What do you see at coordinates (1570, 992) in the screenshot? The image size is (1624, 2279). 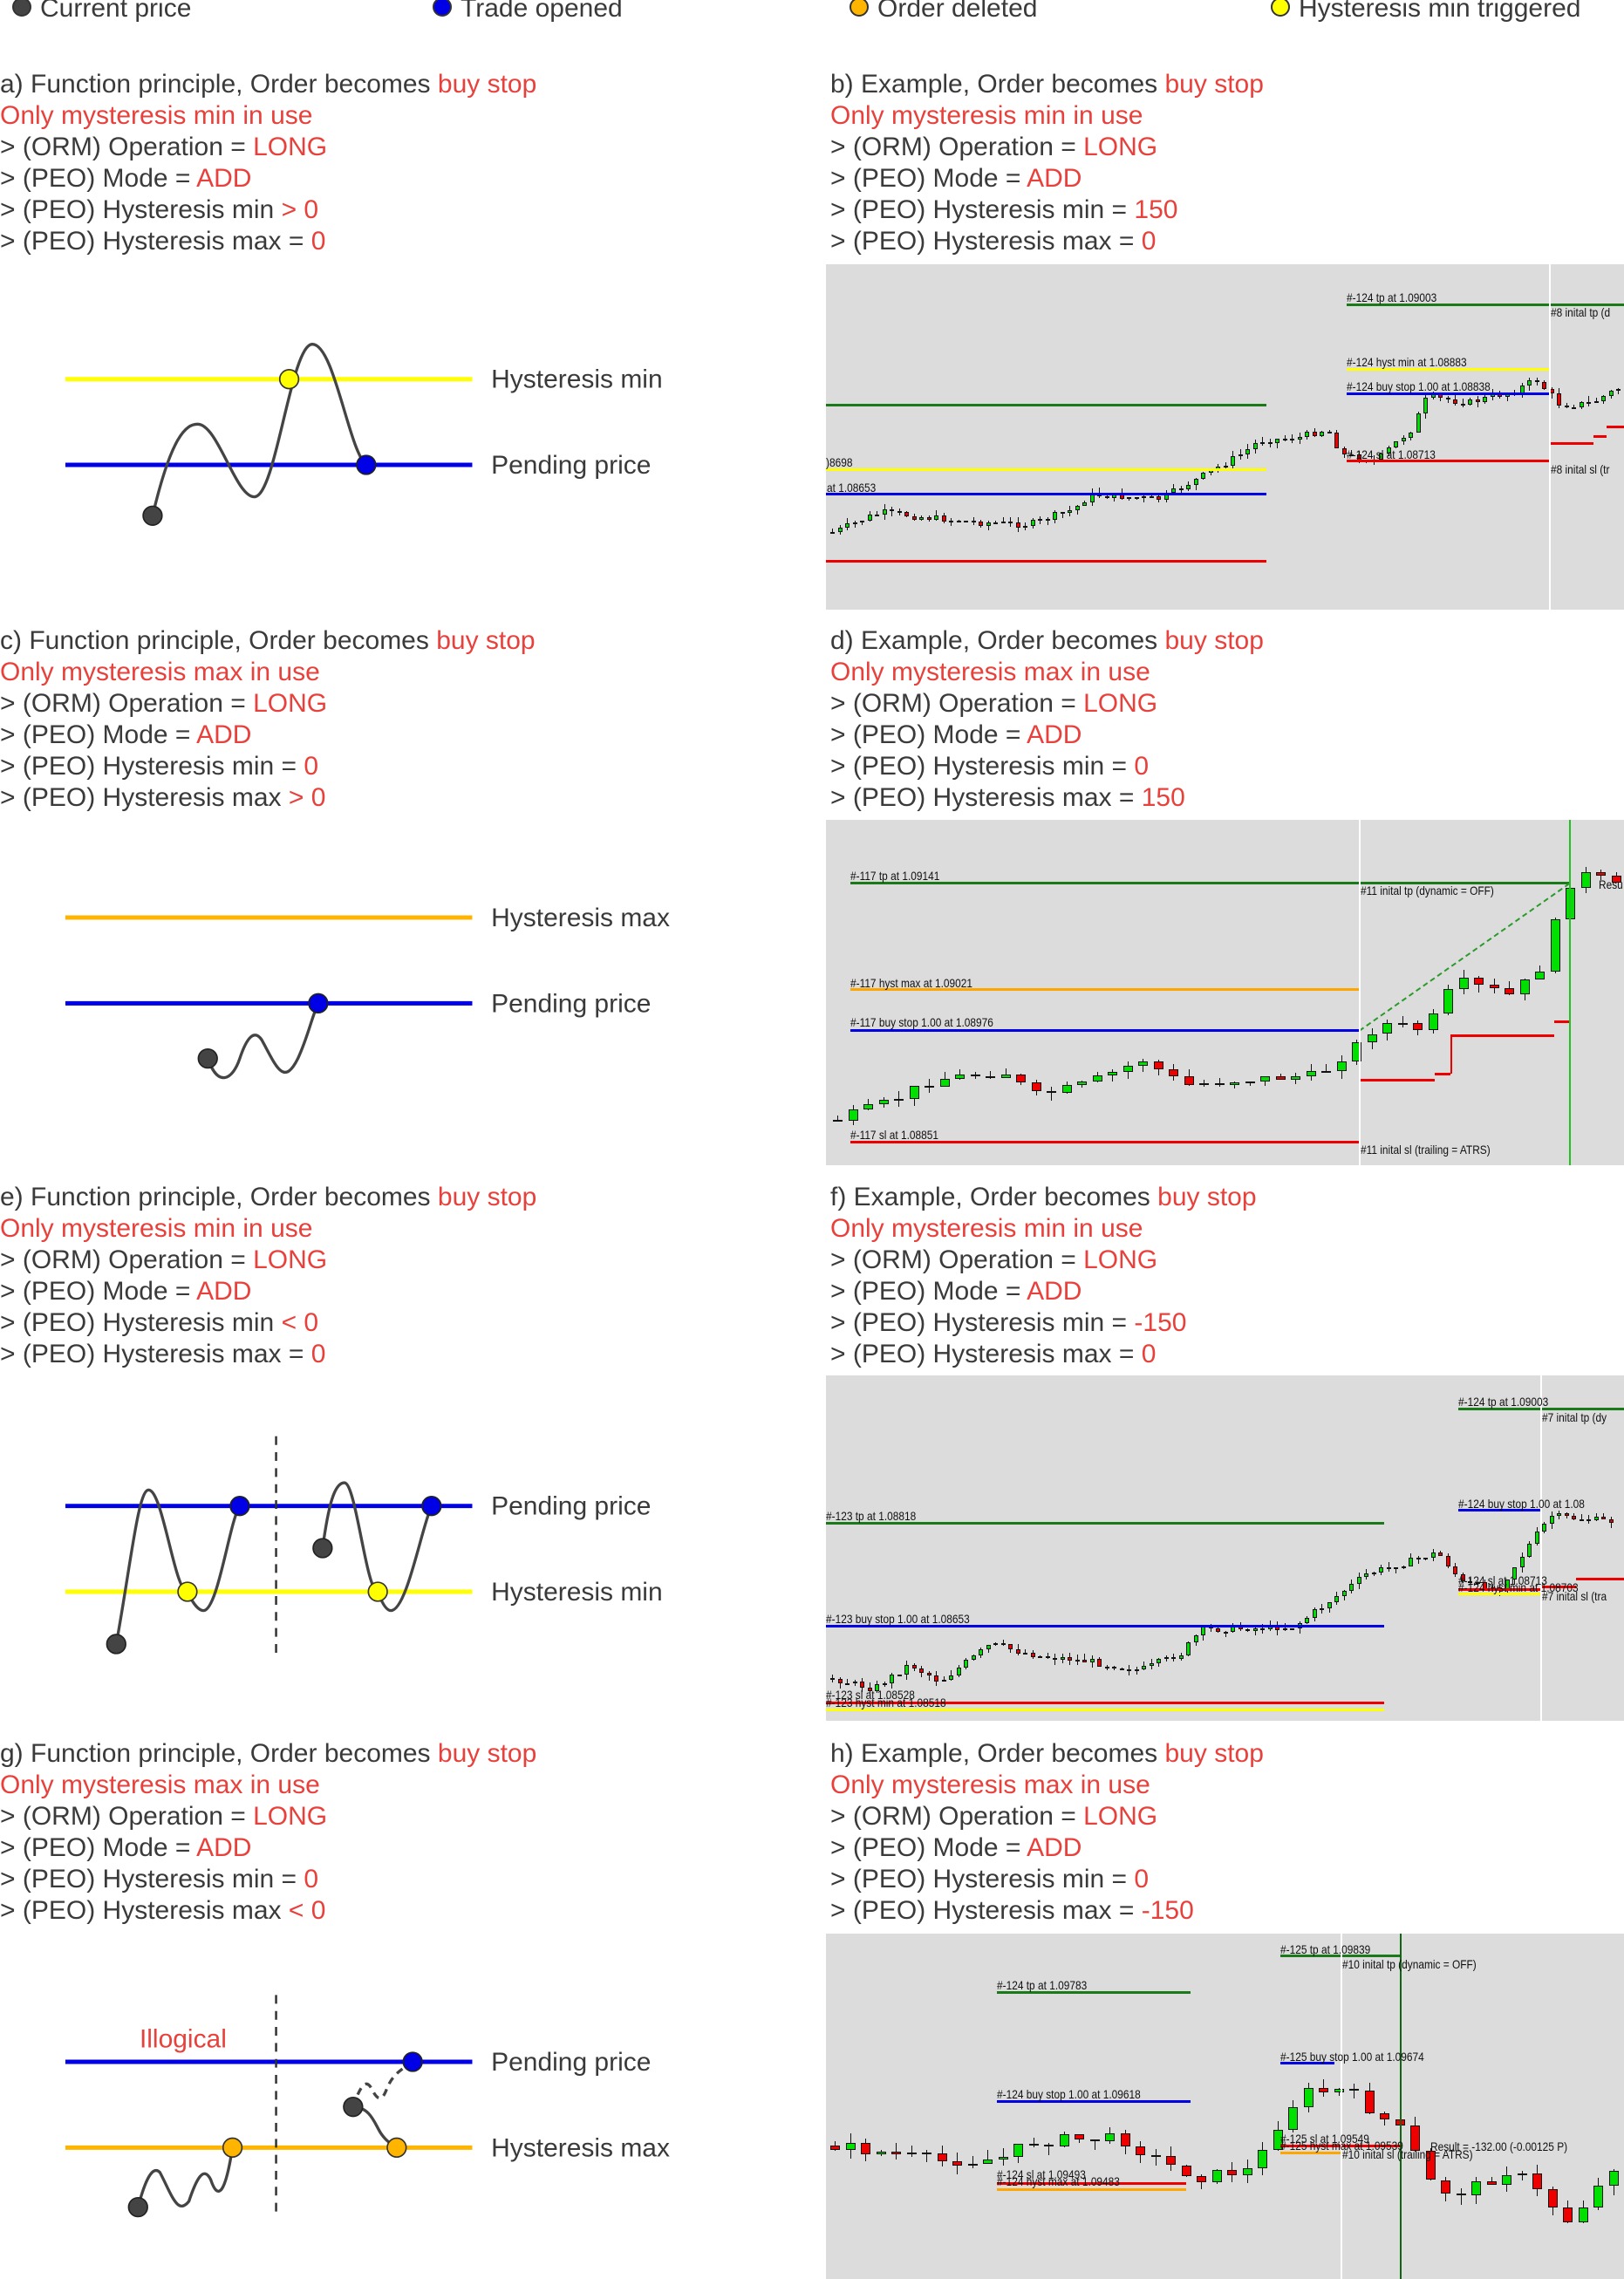 I see `trade-close-marker` at bounding box center [1570, 992].